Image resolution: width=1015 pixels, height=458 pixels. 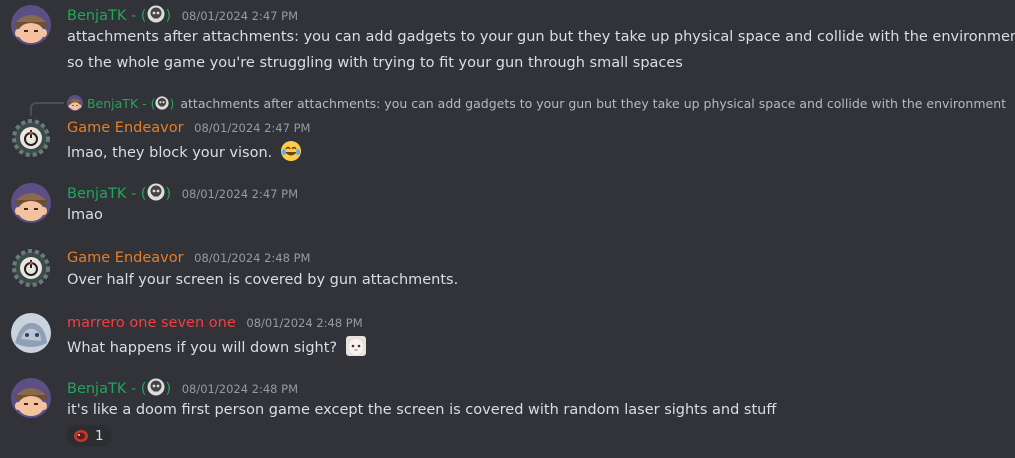 I want to click on reaction-count: 1, so click(x=99, y=435).